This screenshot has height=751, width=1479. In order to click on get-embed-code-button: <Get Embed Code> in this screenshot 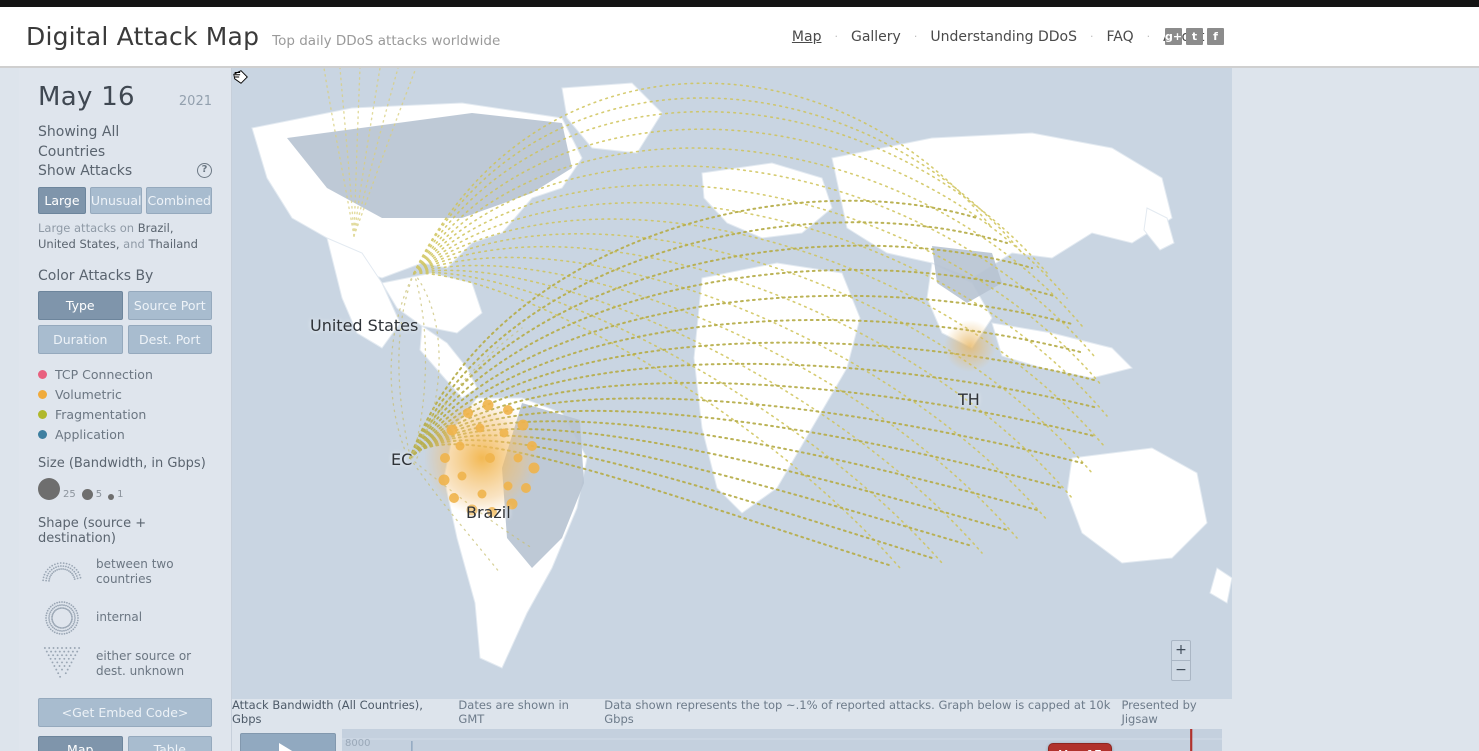, I will do `click(125, 712)`.